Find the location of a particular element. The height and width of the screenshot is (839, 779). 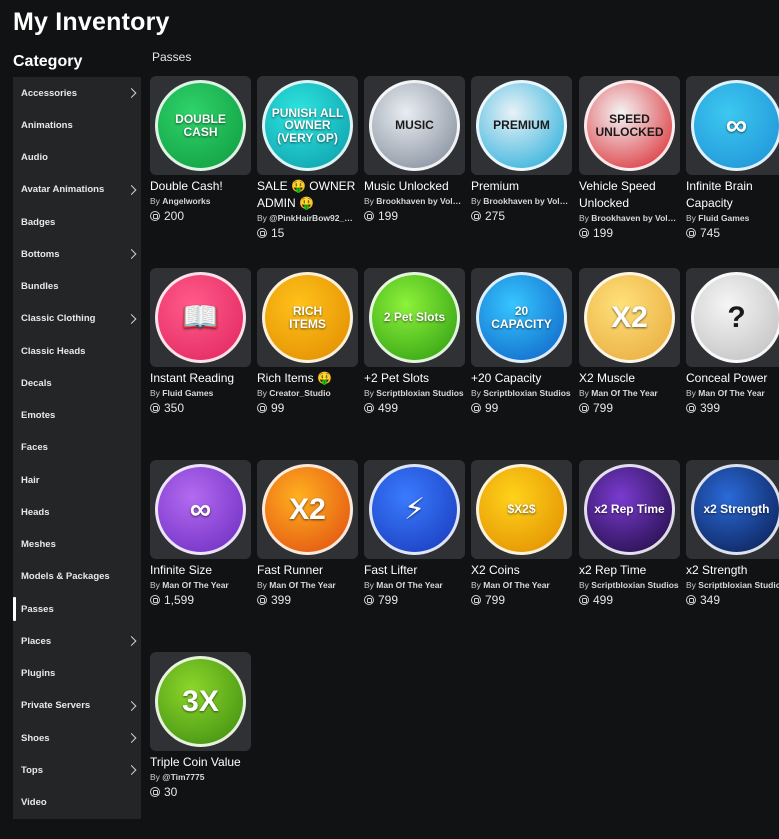

pass-thumbnail: 2 Pet Slots is located at coordinates (414, 317).